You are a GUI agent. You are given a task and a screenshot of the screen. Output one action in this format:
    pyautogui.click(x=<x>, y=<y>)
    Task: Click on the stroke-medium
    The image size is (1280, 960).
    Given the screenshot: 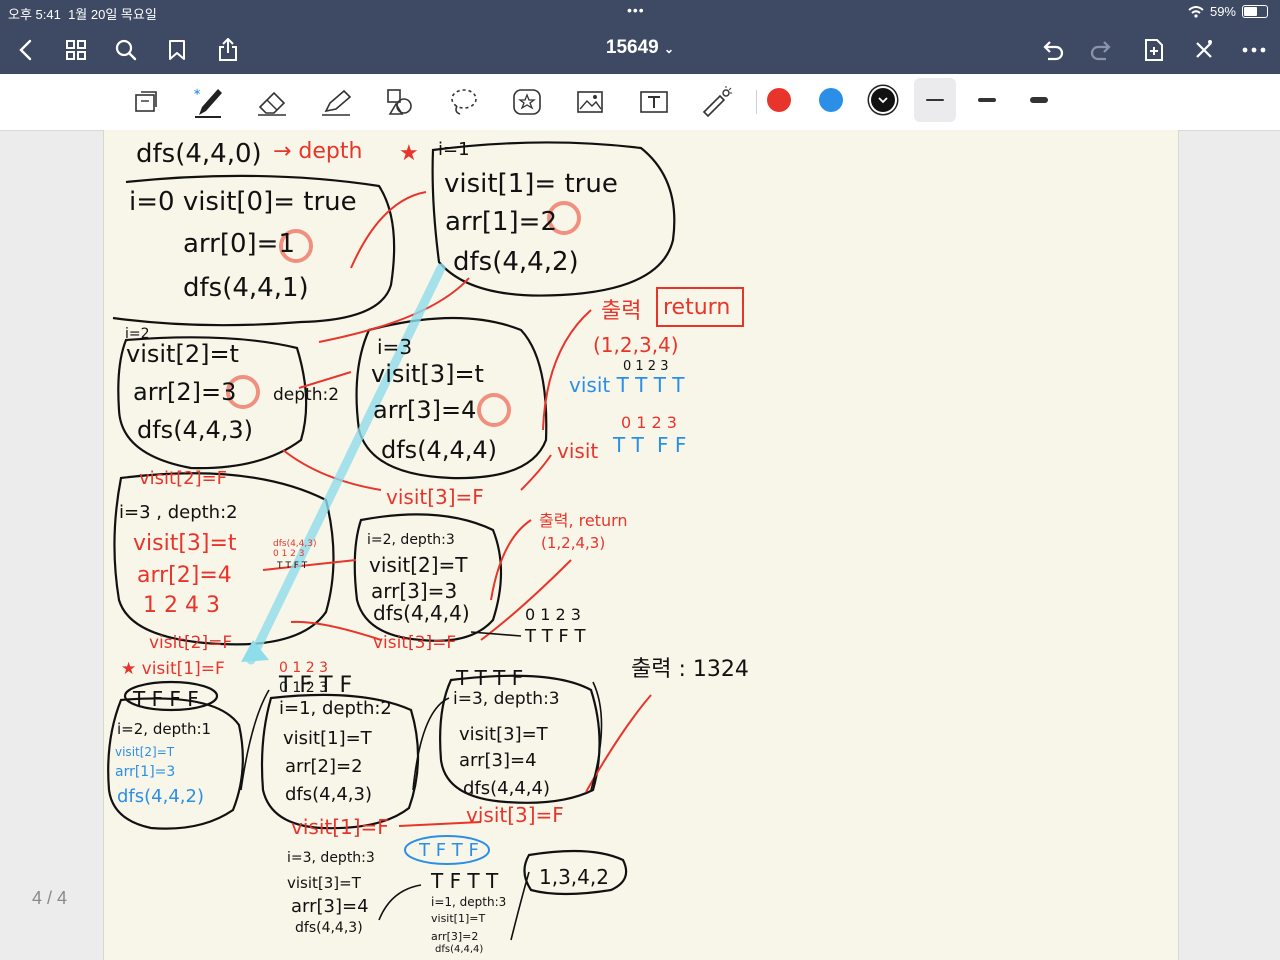 What is the action you would take?
    pyautogui.click(x=987, y=100)
    